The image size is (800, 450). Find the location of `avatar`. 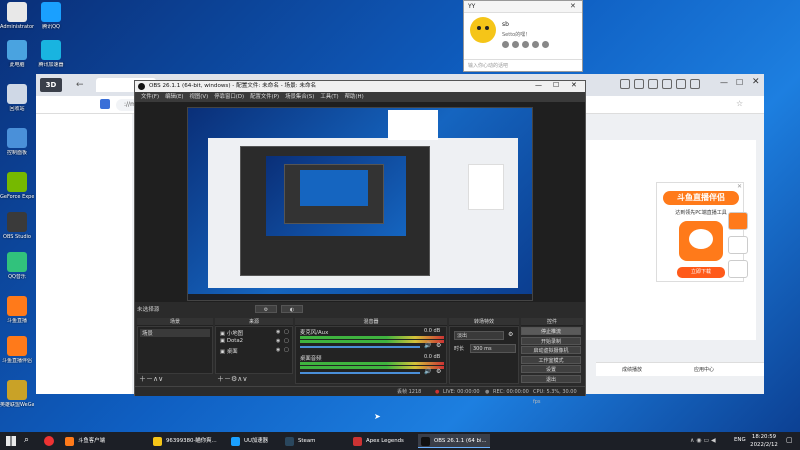

avatar is located at coordinates (483, 30).